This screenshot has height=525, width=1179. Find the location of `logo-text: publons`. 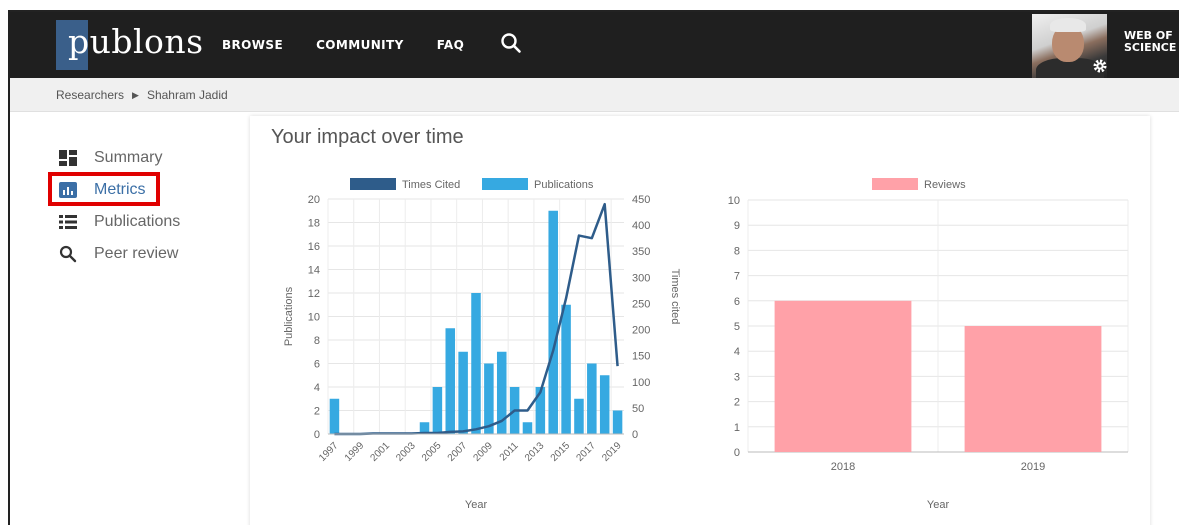

logo-text: publons is located at coordinates (136, 41).